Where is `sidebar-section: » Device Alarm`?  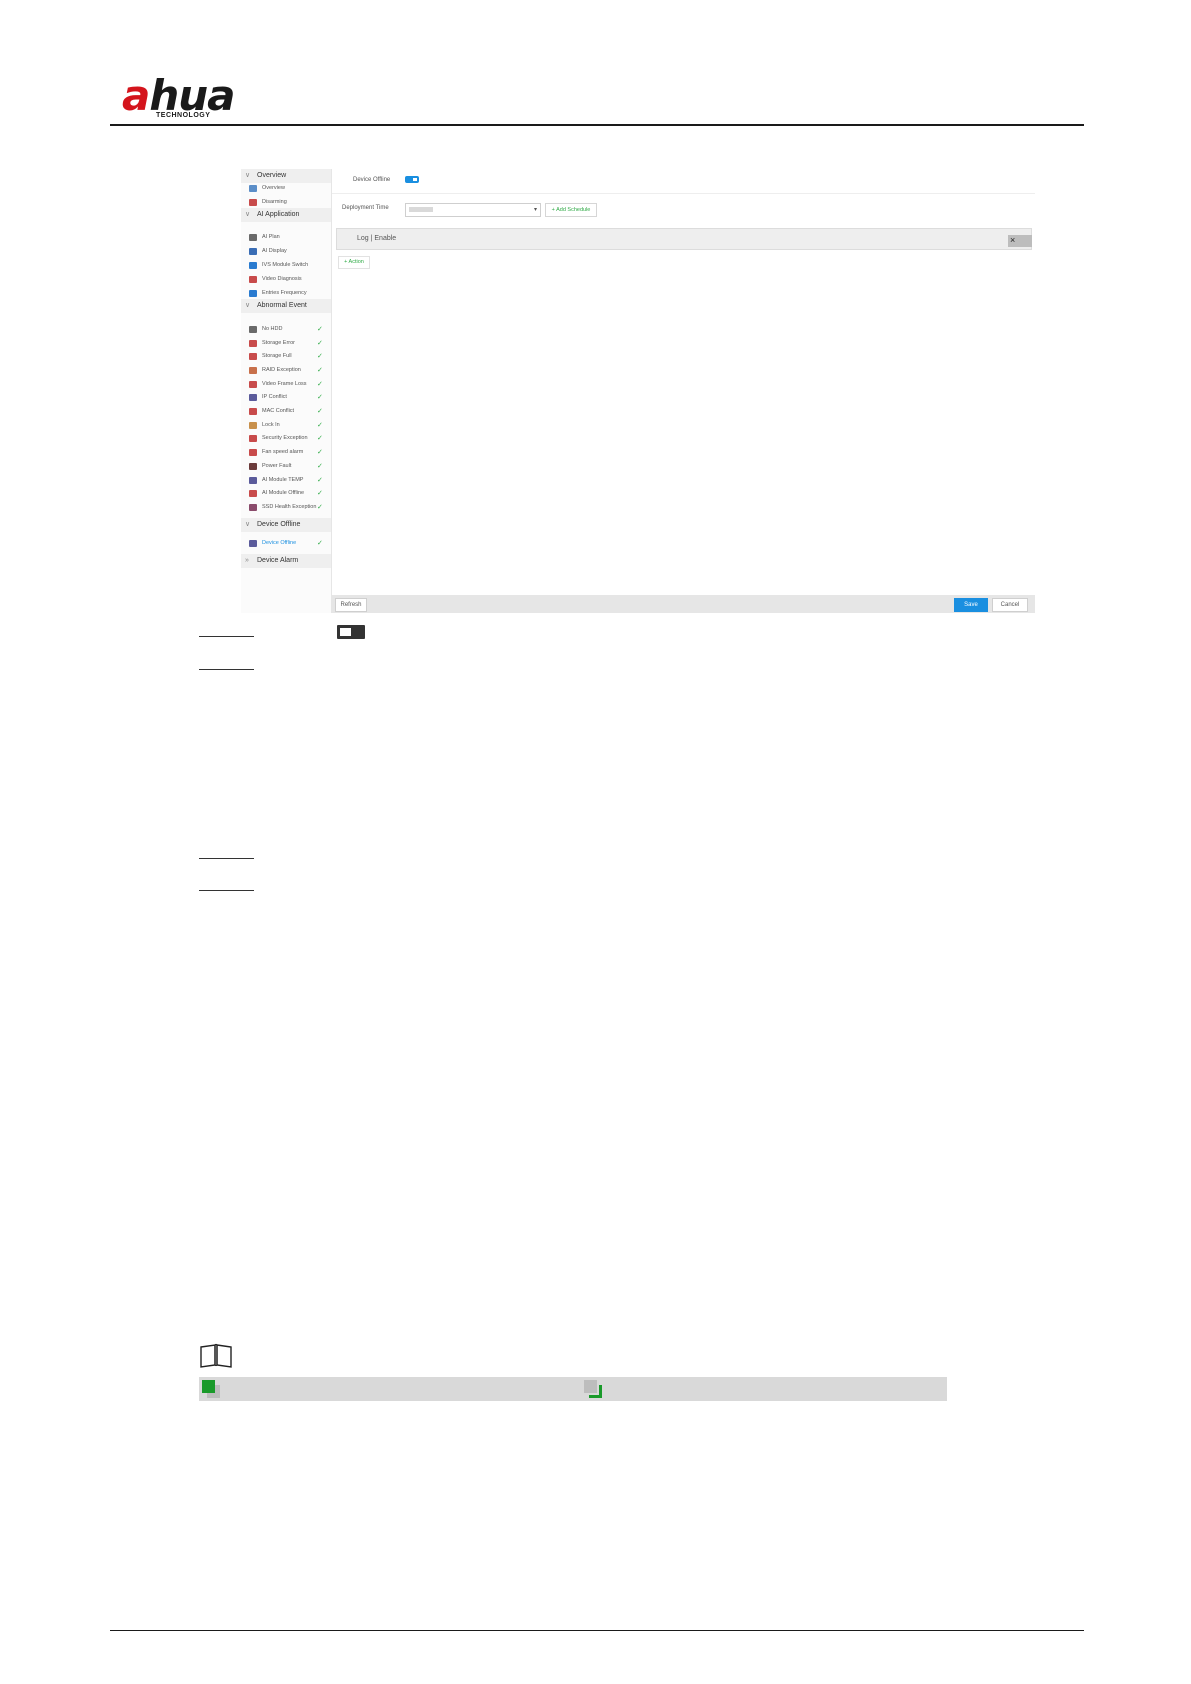 sidebar-section: » Device Alarm is located at coordinates (286, 561).